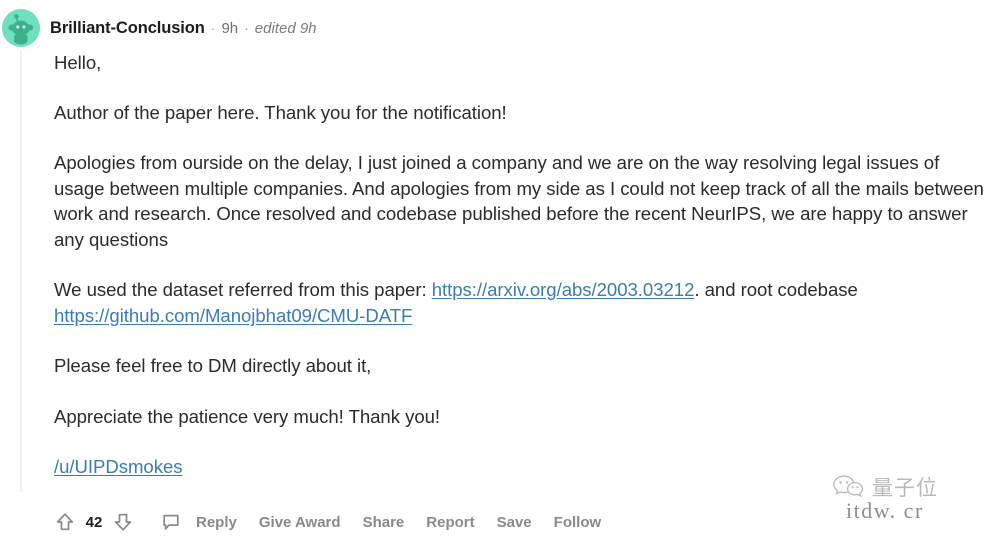  Describe the element at coordinates (127, 28) in the screenshot. I see `author-name: Brilliant-Conclusion` at that location.